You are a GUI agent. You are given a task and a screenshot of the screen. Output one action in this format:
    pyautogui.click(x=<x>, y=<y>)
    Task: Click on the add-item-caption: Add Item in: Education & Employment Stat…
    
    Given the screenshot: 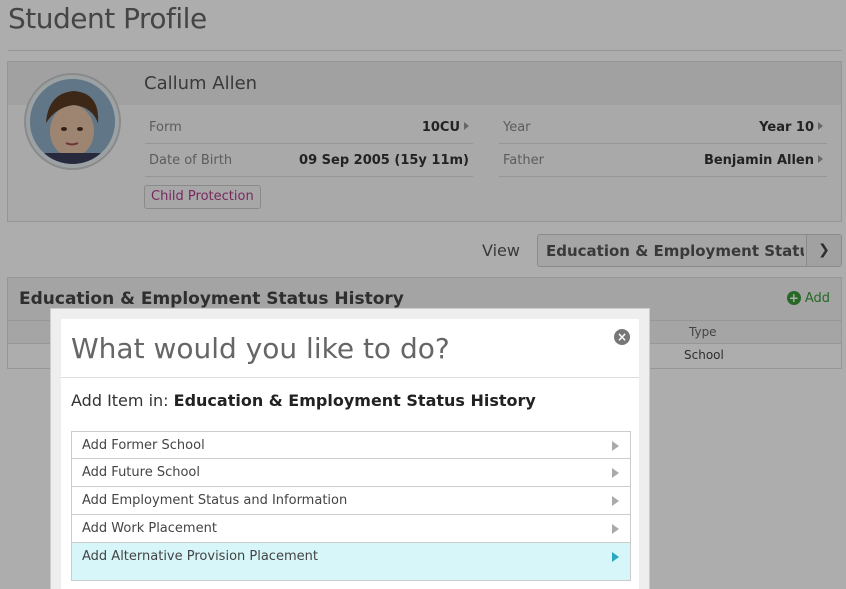 What is the action you would take?
    pyautogui.click(x=303, y=400)
    